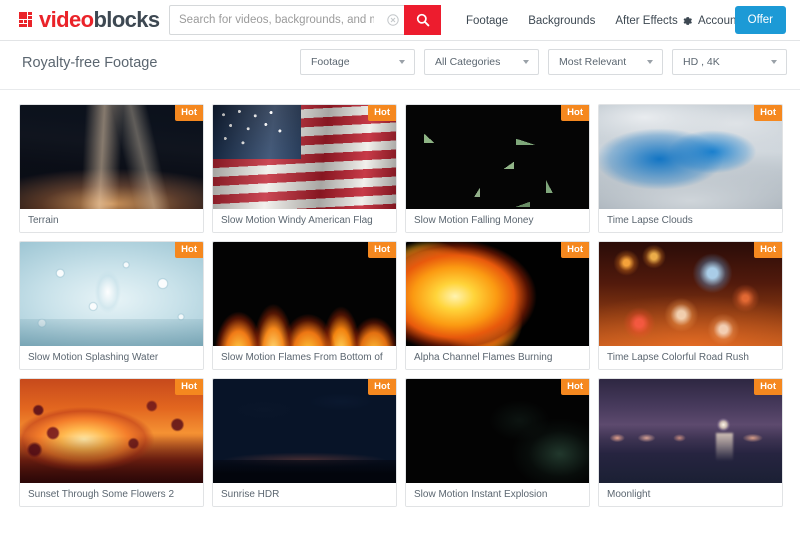  What do you see at coordinates (690, 357) in the screenshot?
I see `video-title: Time Lapse Colorful Road Rush` at bounding box center [690, 357].